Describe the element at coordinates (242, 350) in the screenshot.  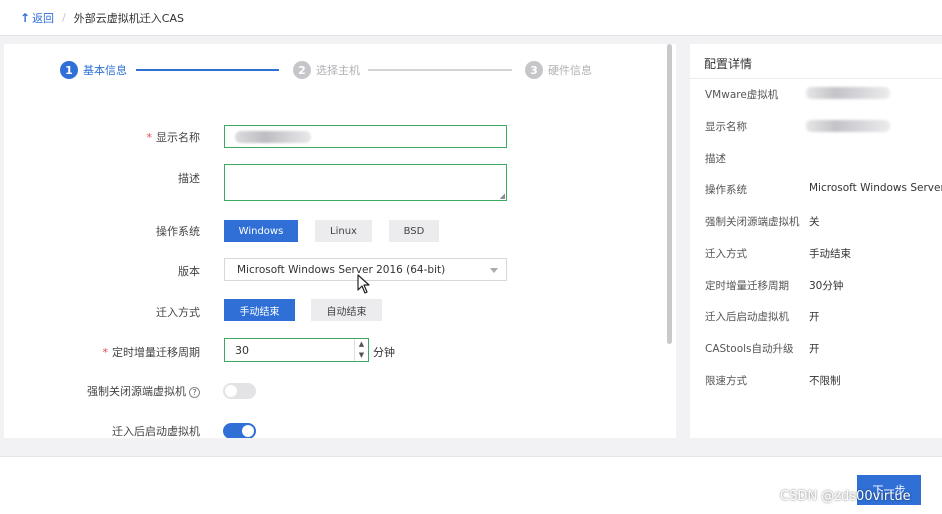
I see `period-value: 30` at that location.